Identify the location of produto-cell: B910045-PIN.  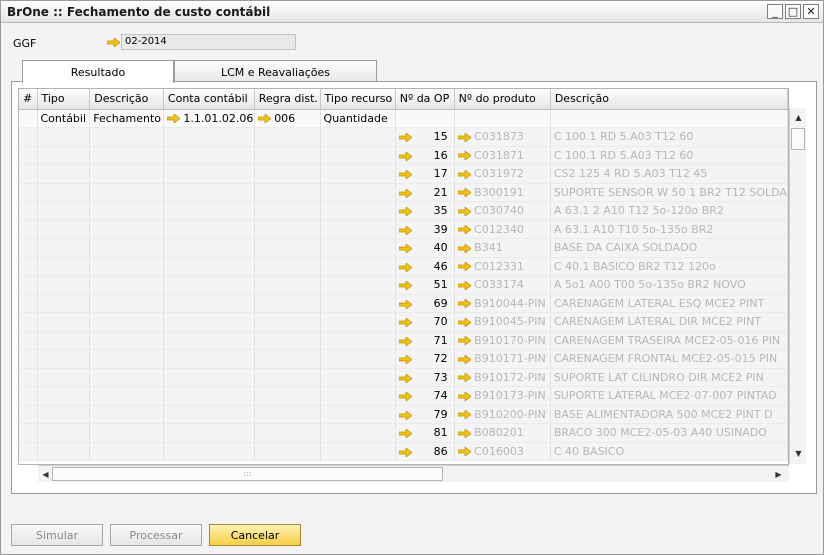
(502, 322).